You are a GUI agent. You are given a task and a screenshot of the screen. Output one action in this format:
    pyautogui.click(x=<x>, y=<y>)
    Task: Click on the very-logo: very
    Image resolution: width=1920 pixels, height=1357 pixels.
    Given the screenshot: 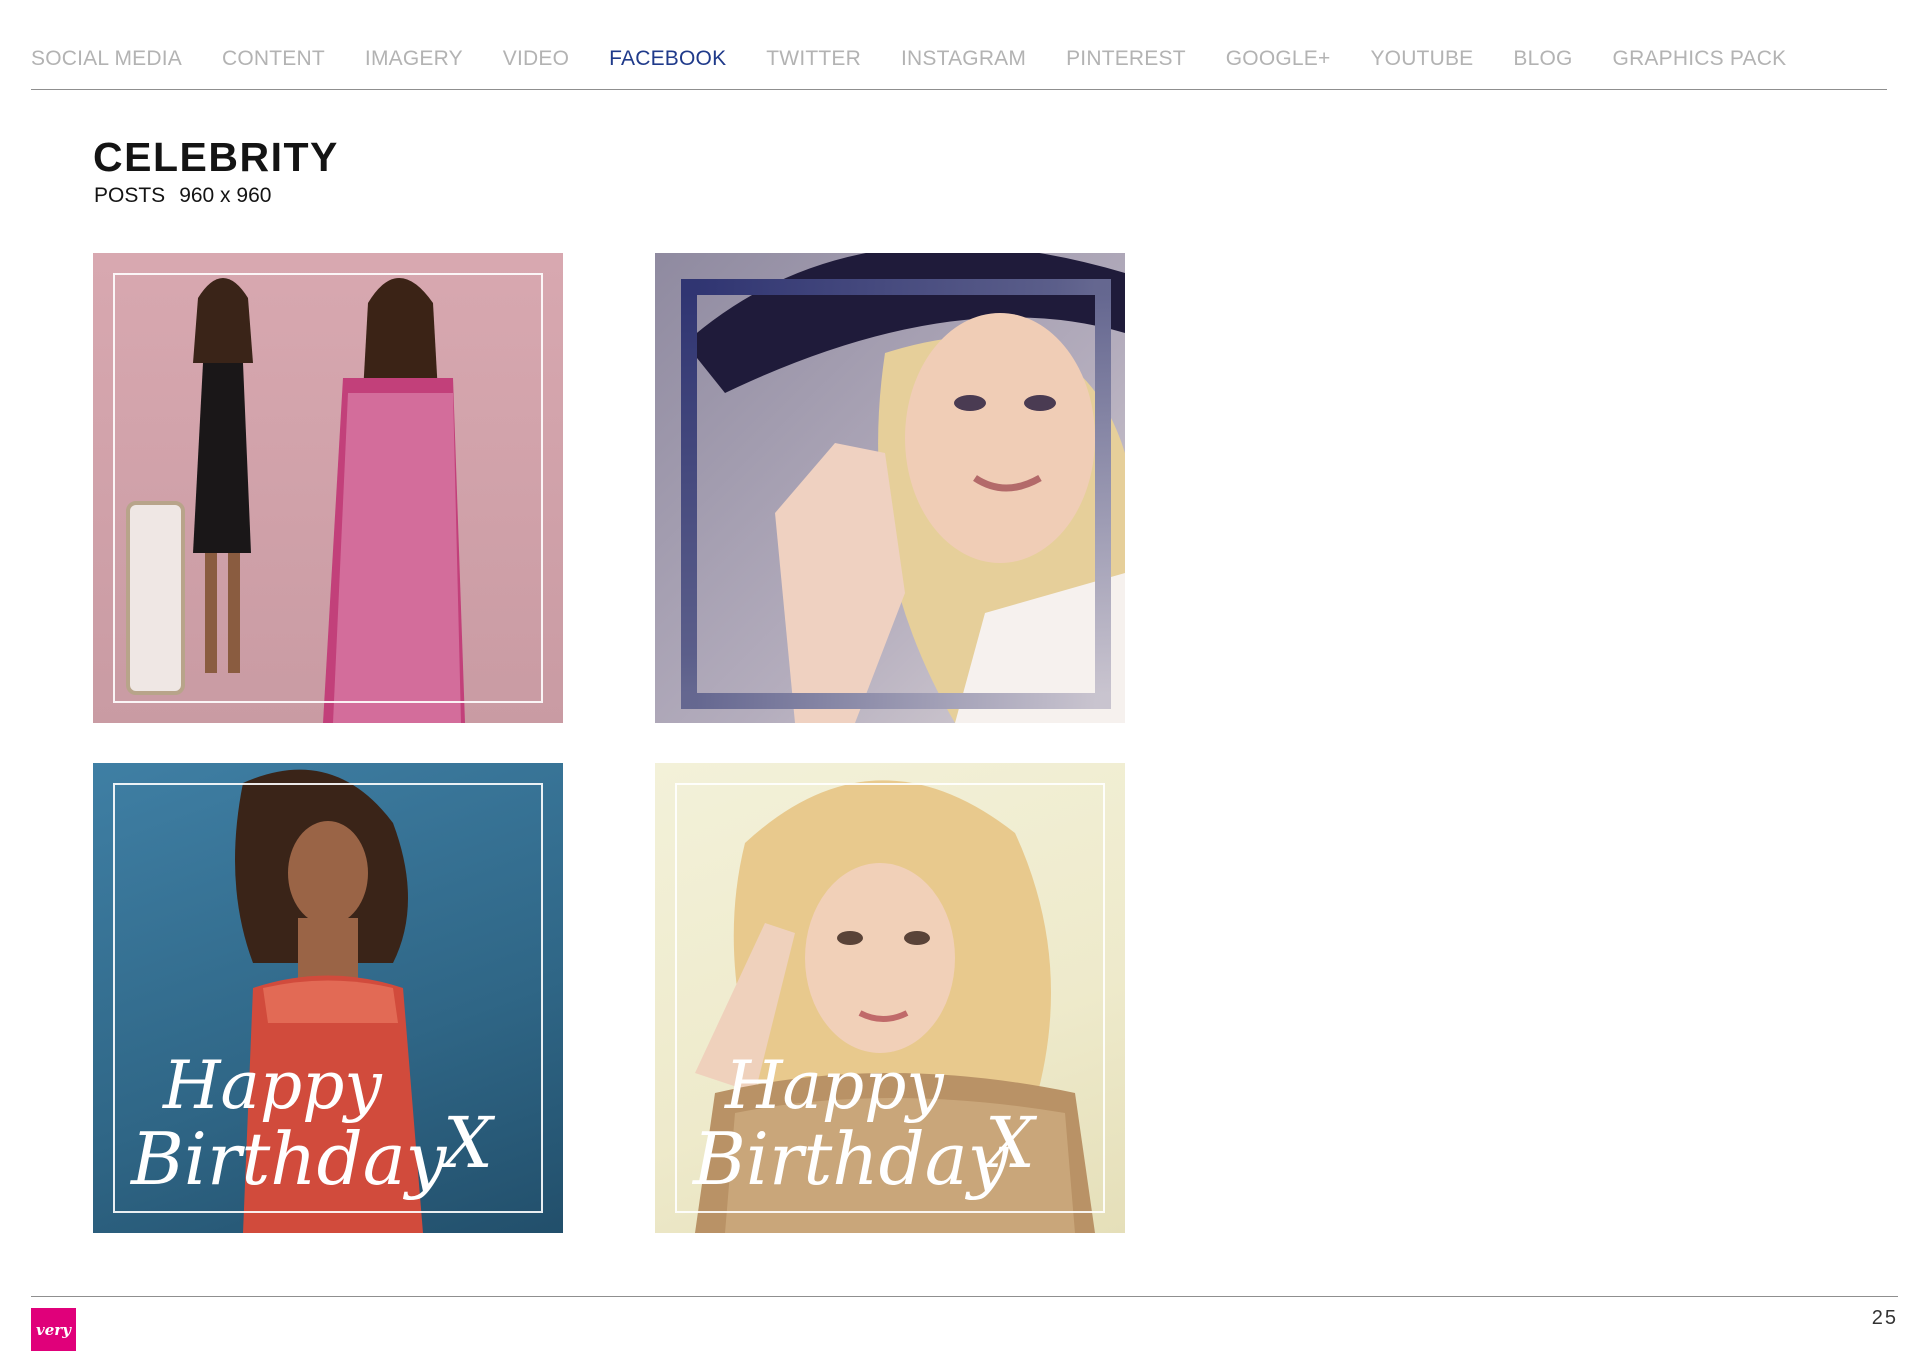 What is the action you would take?
    pyautogui.click(x=53, y=1329)
    